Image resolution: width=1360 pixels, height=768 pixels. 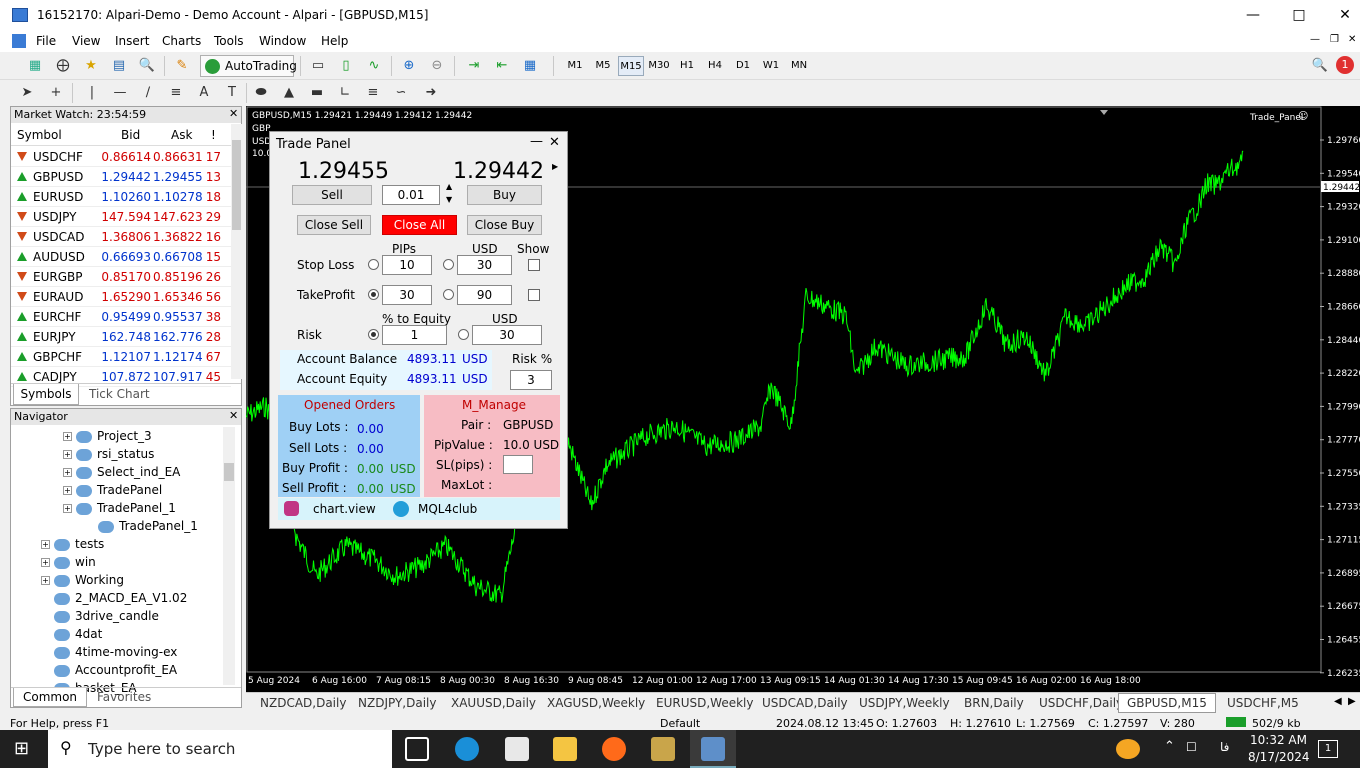 I want to click on market-watch-close-icon: ✕, so click(x=233, y=113).